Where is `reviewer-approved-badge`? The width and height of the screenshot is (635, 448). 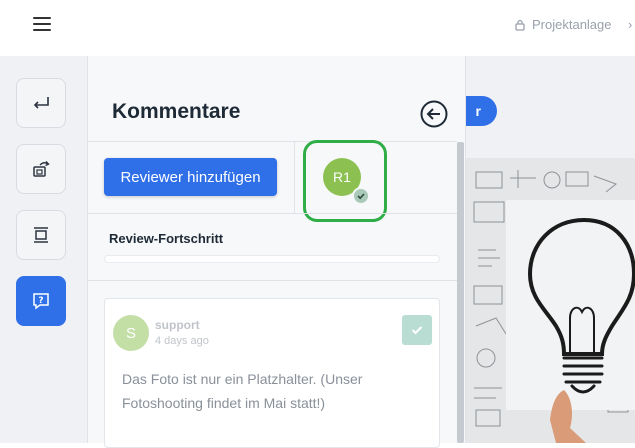
reviewer-approved-badge is located at coordinates (361, 196).